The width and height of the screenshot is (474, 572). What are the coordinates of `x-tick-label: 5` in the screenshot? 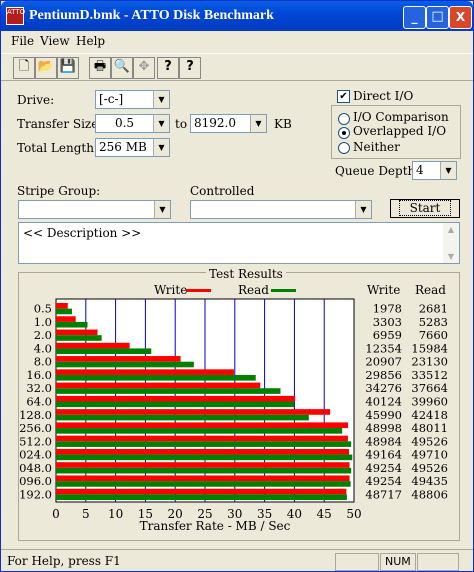 It's located at (86, 514).